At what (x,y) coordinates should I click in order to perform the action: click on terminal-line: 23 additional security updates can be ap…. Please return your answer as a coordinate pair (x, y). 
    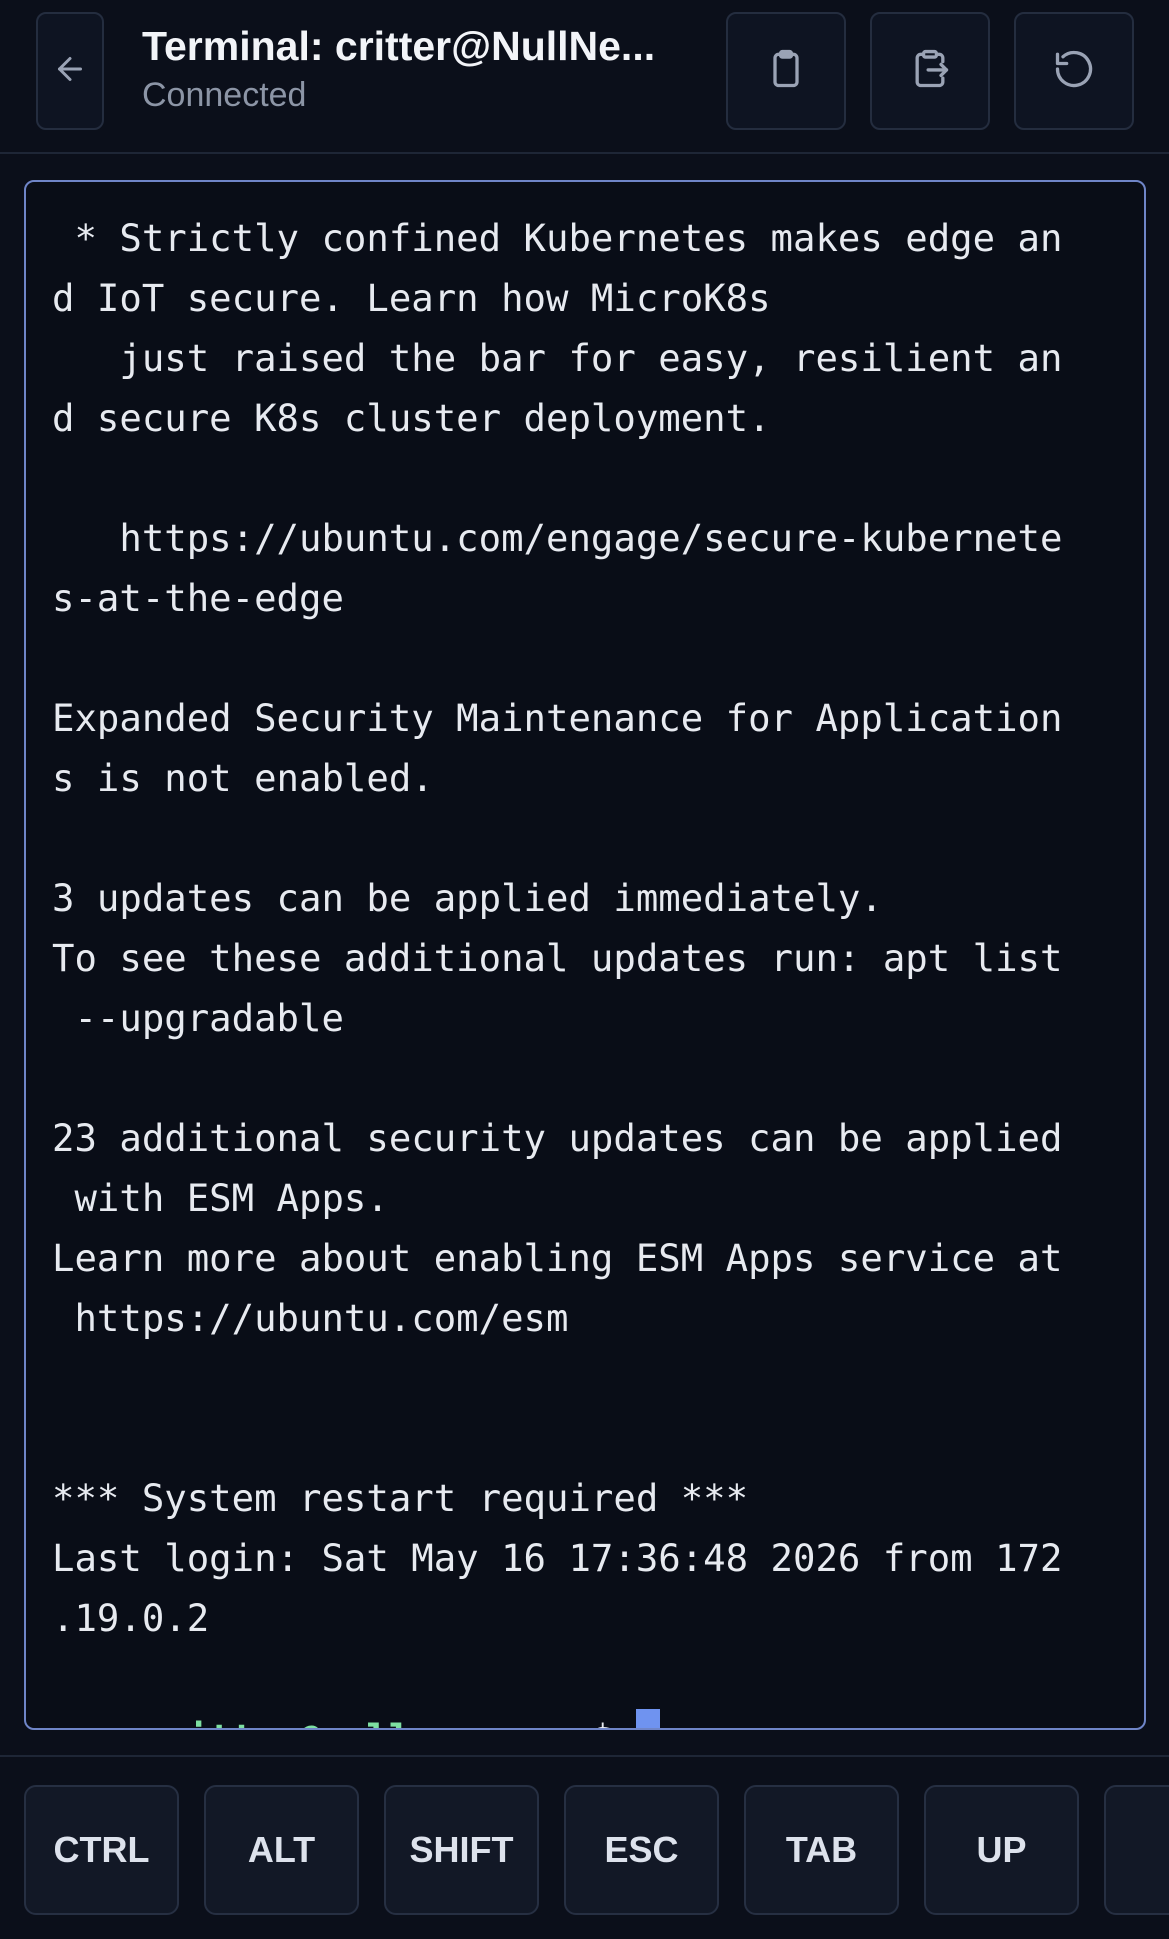
    Looking at the image, I should click on (557, 1138).